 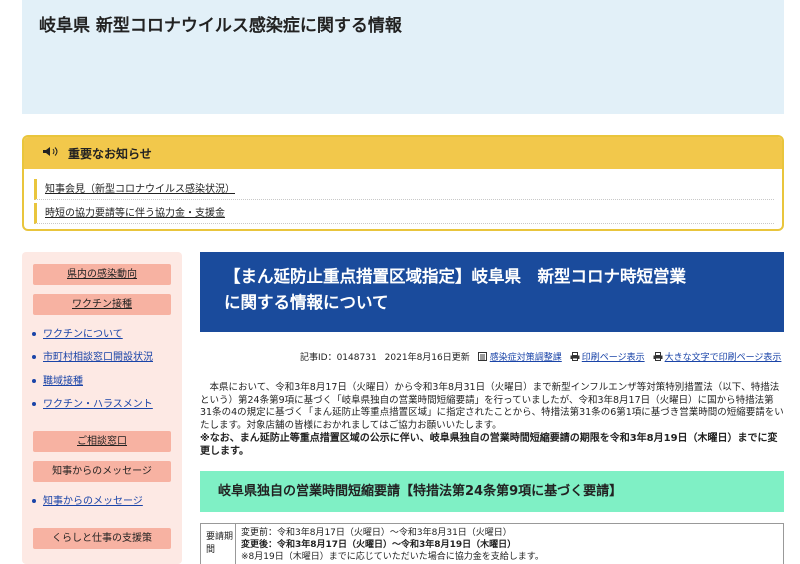 I want to click on sidebar-button-infection-trend: 県内の感染動向, so click(x=102, y=274).